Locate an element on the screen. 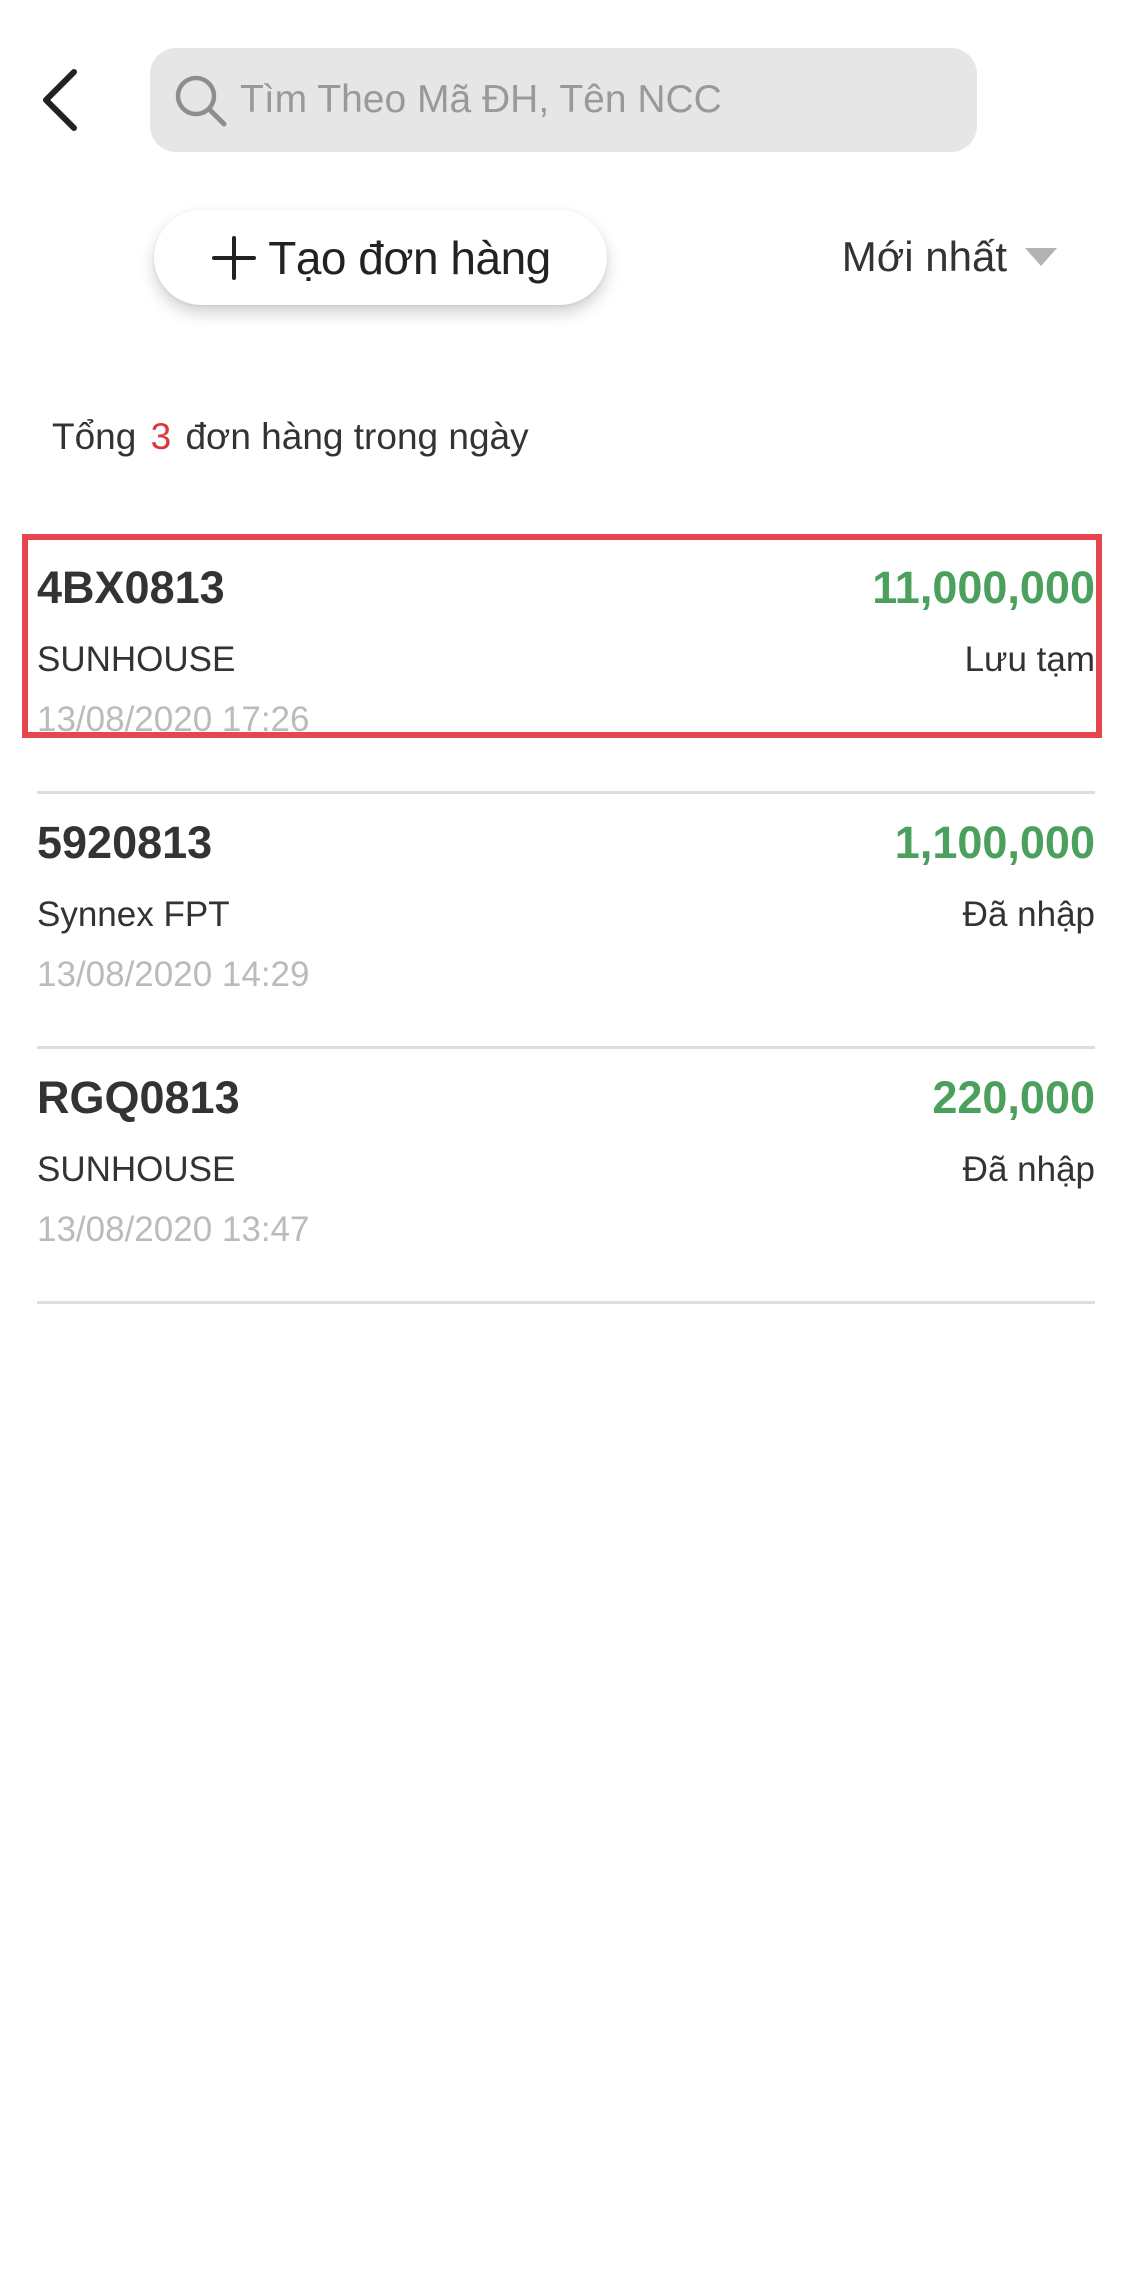 This screenshot has height=2287, width=1125. order-time: 13/08/2020 14:29 is located at coordinates (173, 974).